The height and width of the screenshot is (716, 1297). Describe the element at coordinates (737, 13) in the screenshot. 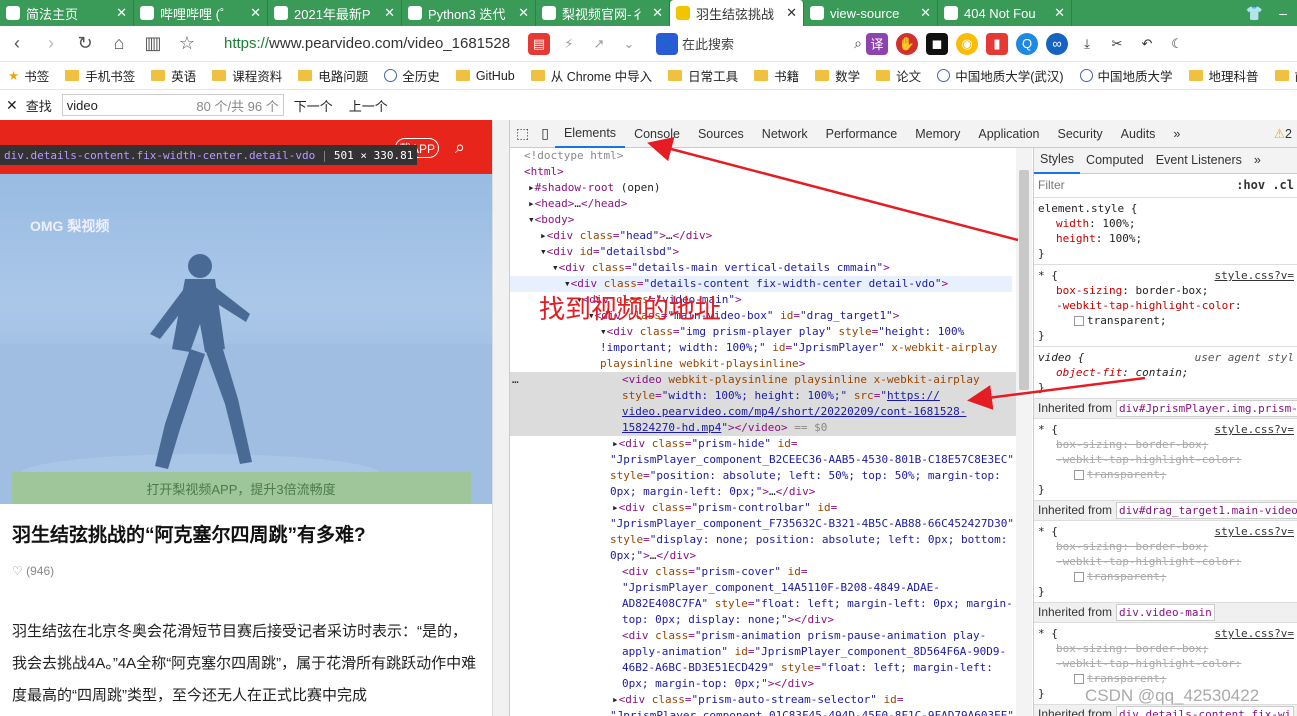

I see `browser-tab: 羽生结弦挑战 ✕` at that location.